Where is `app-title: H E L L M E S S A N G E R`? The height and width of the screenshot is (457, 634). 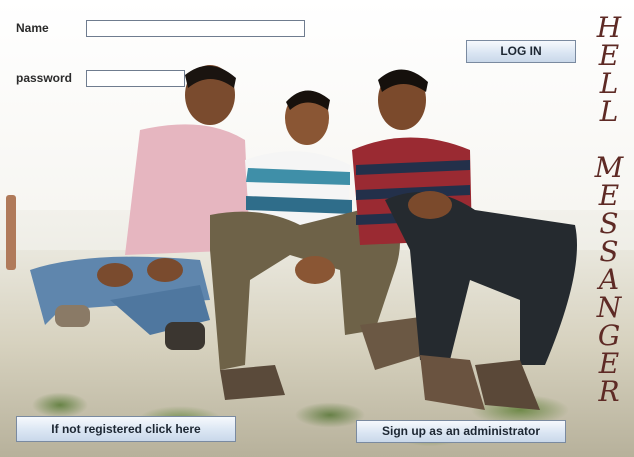 app-title: H E L L M E S S A N G E R is located at coordinates (609, 210).